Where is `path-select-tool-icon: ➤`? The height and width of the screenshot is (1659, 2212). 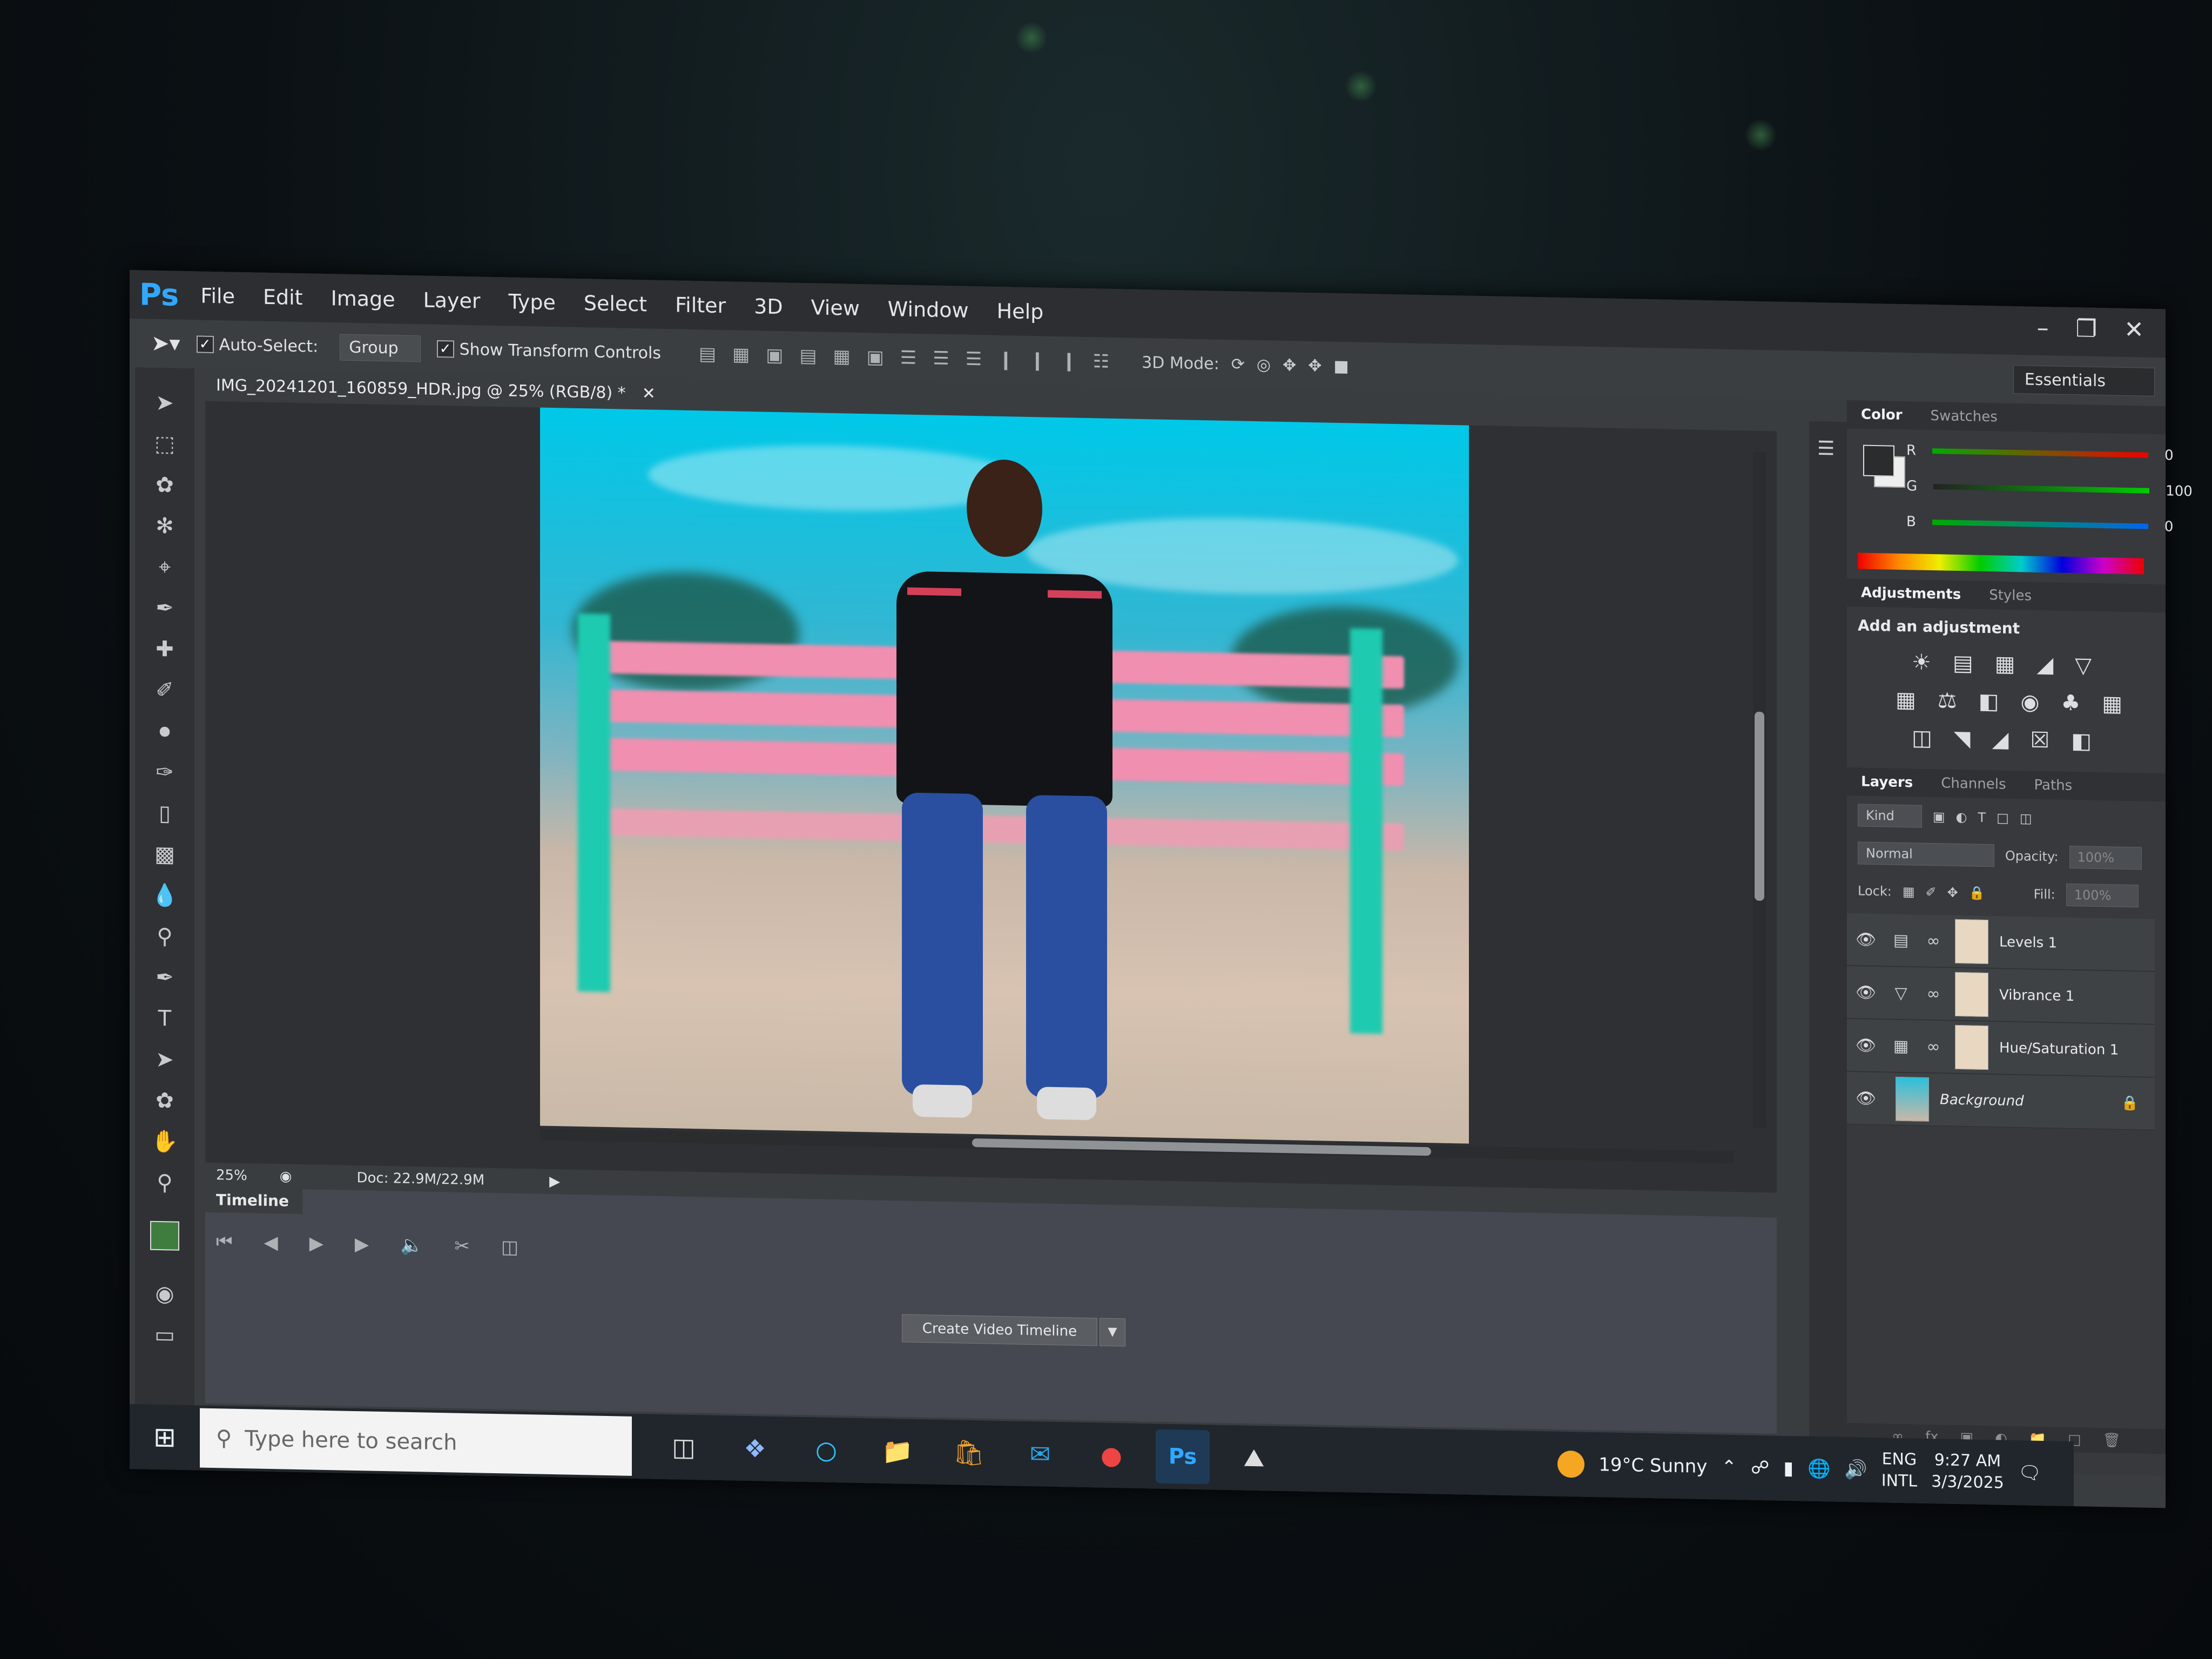
path-select-tool-icon: ➤ is located at coordinates (165, 1060).